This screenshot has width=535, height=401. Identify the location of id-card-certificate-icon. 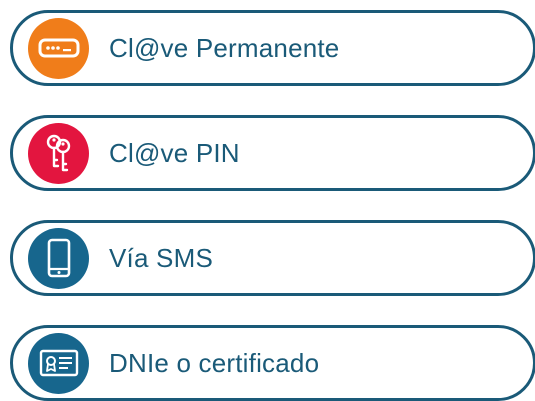
(58, 363).